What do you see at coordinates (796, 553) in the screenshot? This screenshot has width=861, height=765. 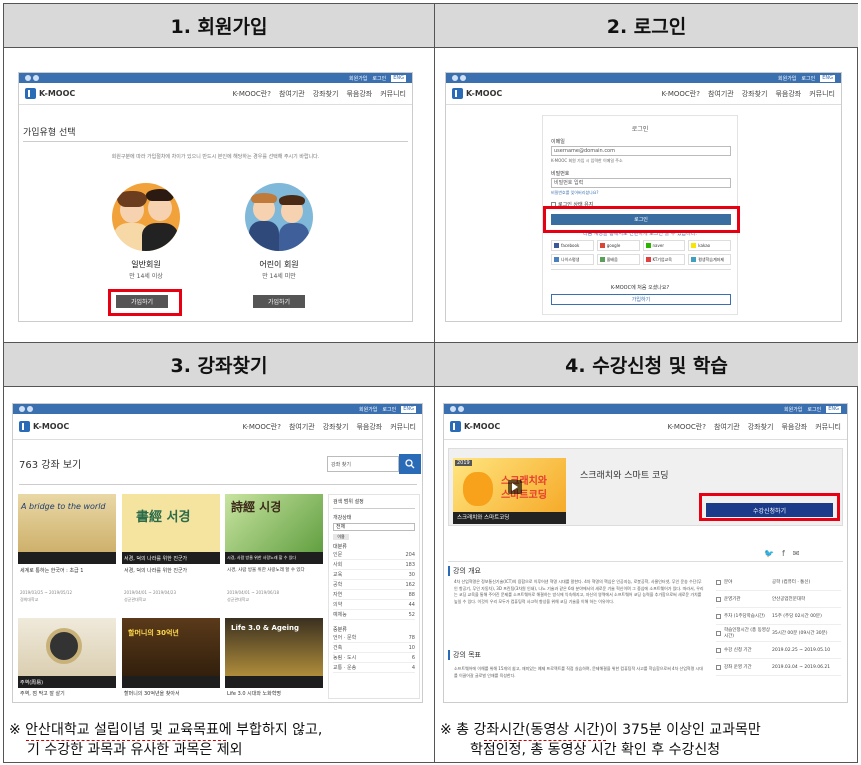 I see `mail-icon: ✉` at bounding box center [796, 553].